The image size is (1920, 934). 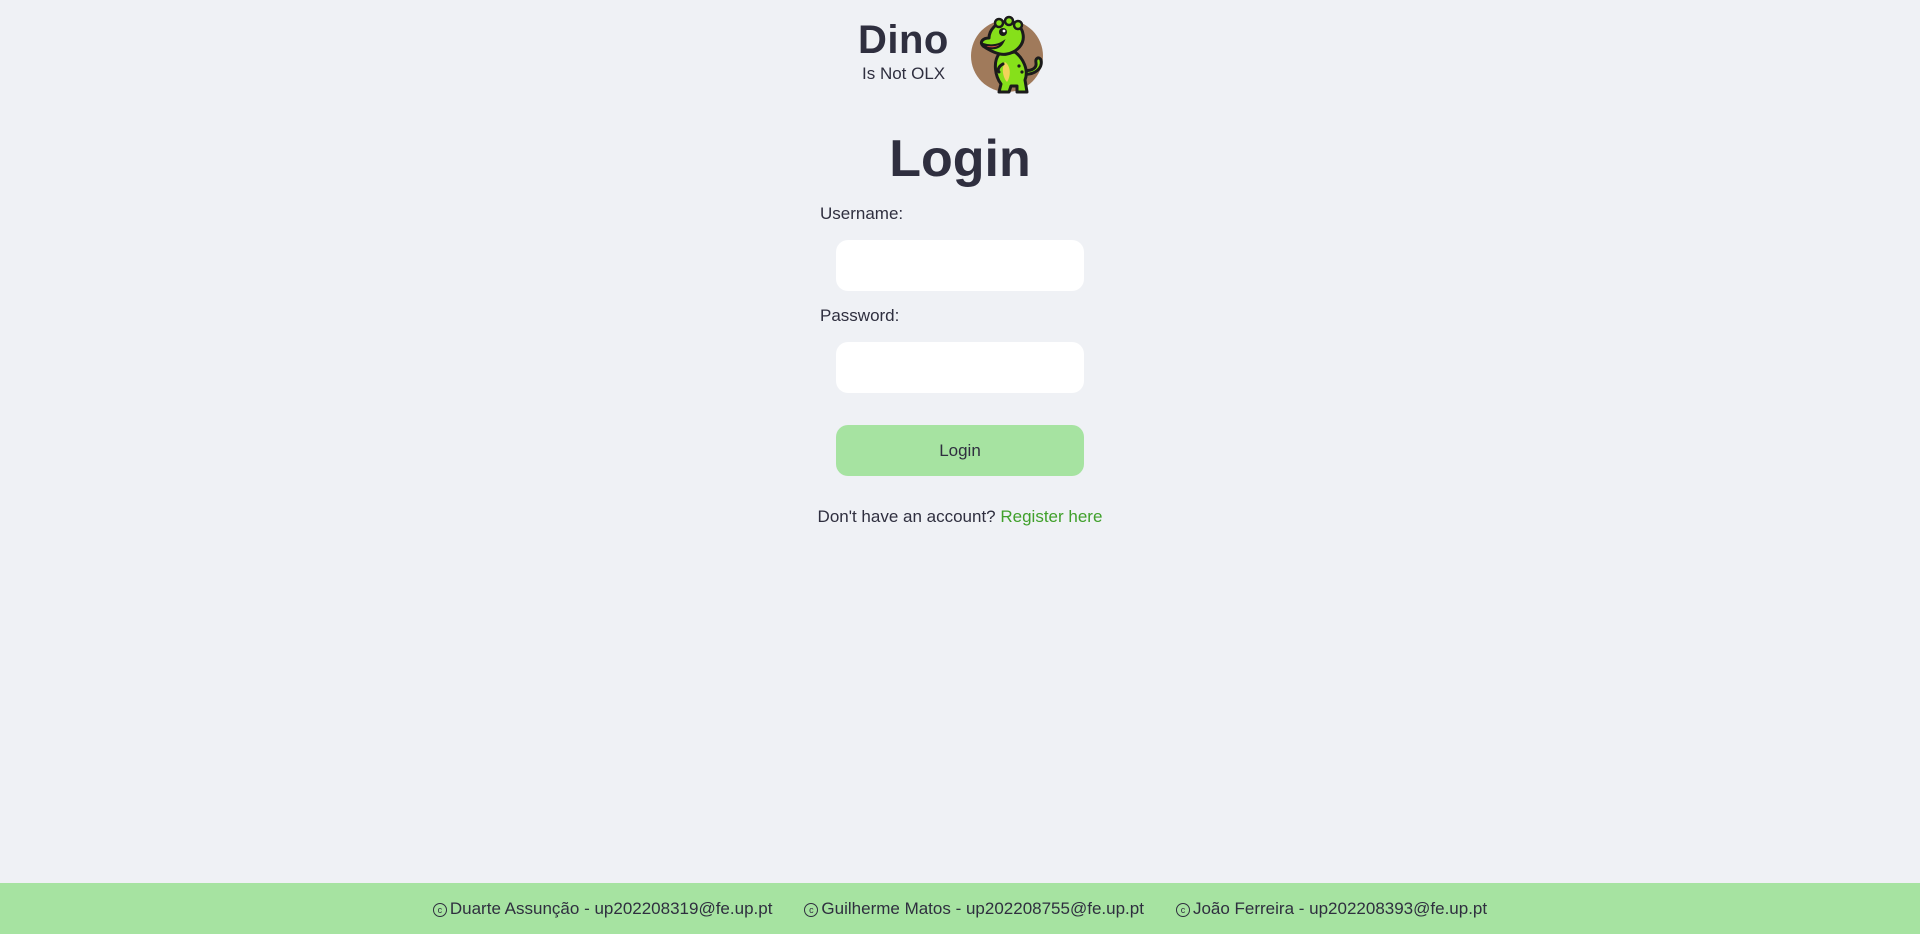 I want to click on password-label: Password:, so click(x=860, y=315).